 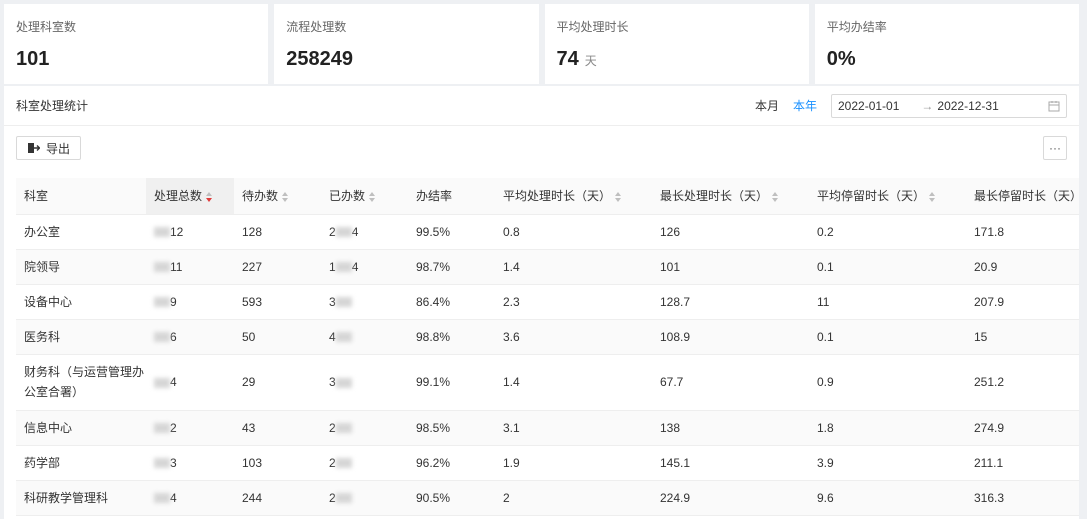 I want to click on cell-avg-proc: 2.3, so click(x=573, y=302).